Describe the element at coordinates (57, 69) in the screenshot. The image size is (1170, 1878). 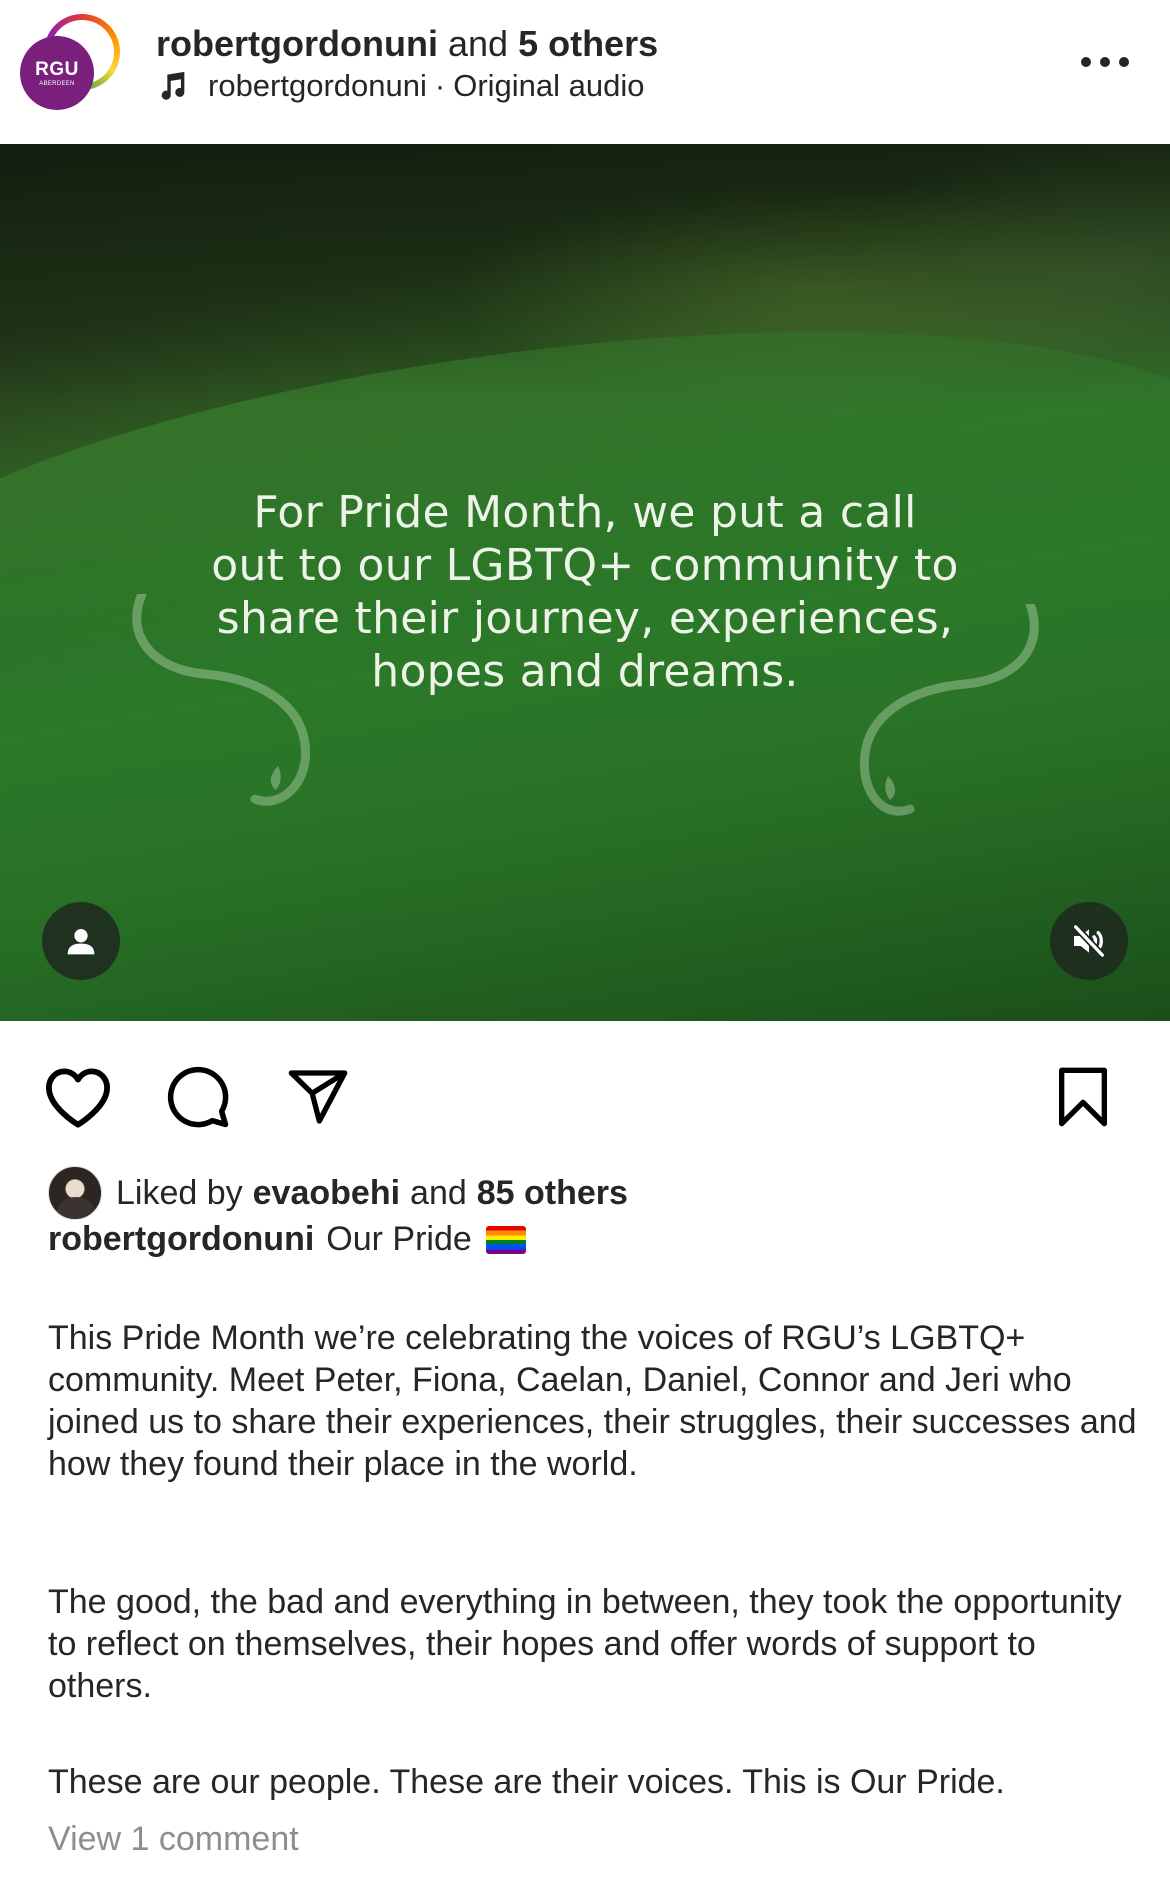
I see `logo-text: RGU` at that location.